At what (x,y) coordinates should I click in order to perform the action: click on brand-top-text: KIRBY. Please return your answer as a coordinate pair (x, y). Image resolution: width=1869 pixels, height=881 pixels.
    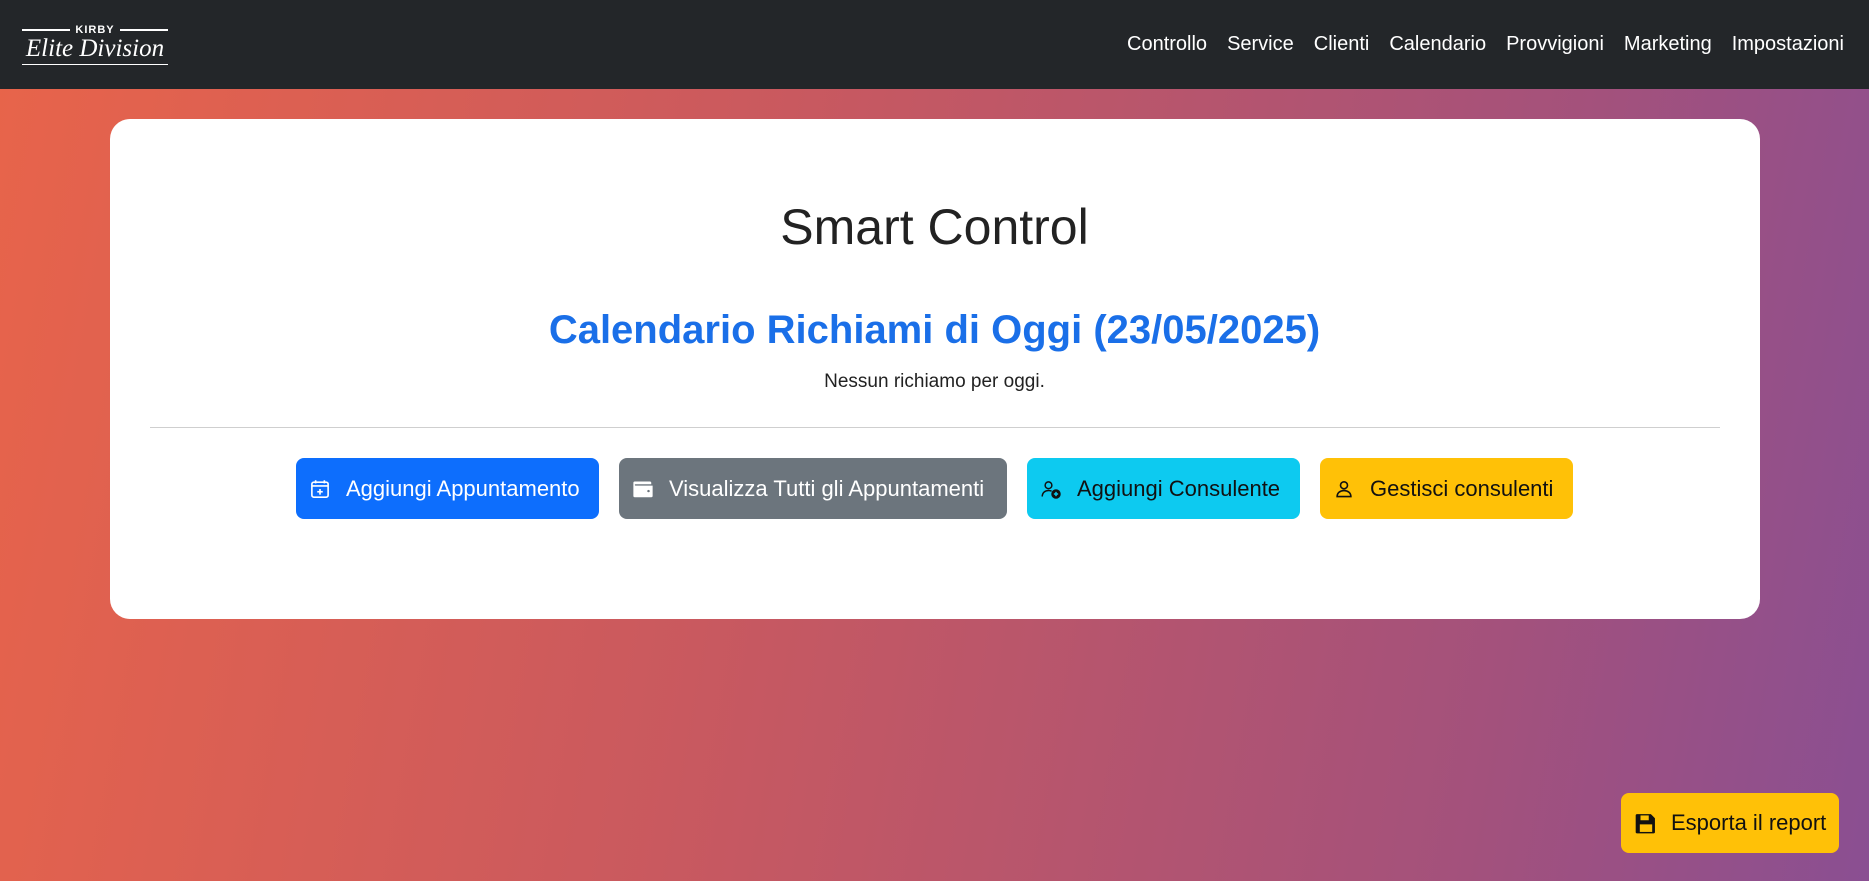
    Looking at the image, I should click on (95, 29).